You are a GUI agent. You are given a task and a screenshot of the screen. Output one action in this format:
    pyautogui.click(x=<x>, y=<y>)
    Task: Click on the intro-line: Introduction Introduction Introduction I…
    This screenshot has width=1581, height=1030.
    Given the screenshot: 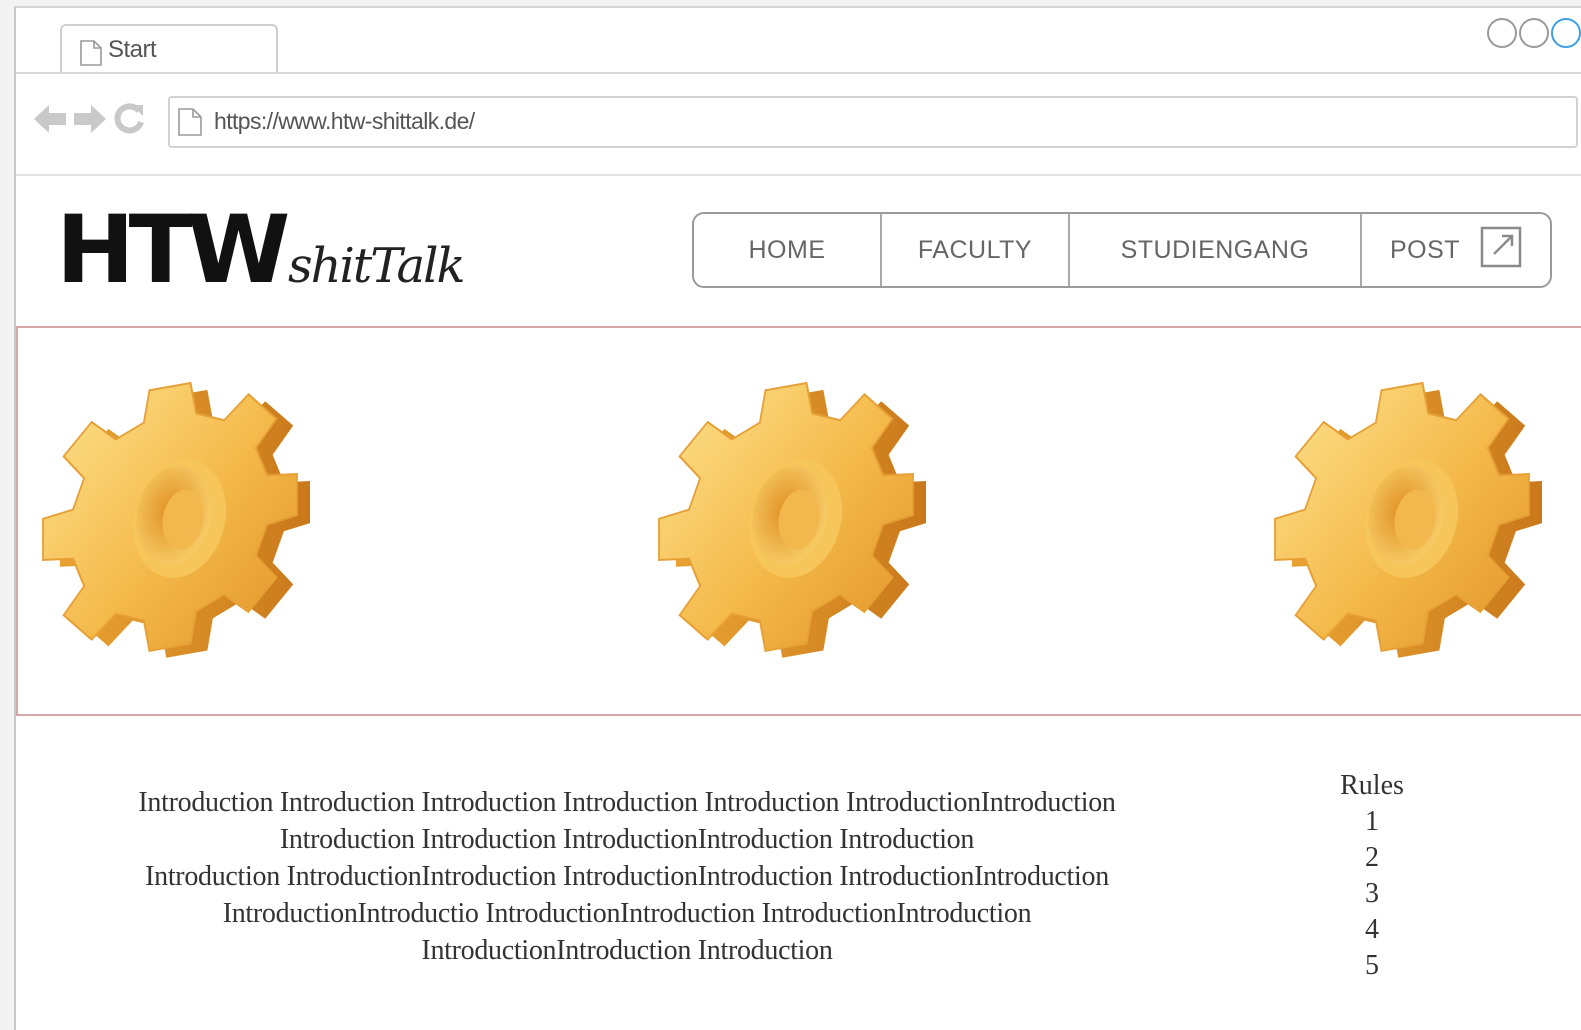 What is the action you would take?
    pyautogui.click(x=627, y=802)
    